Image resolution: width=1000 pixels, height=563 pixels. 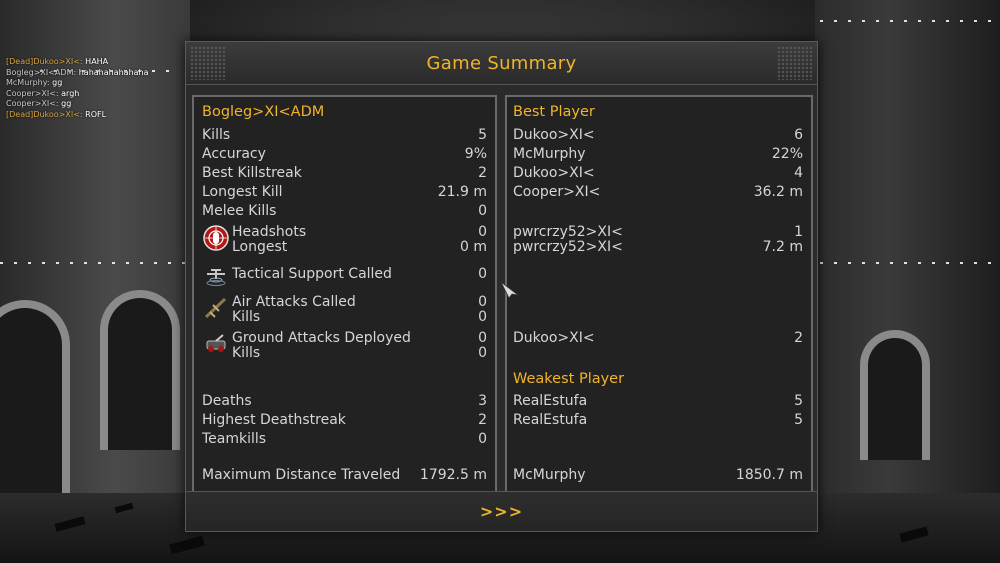 What do you see at coordinates (895, 395) in the screenshot?
I see `right-arch` at bounding box center [895, 395].